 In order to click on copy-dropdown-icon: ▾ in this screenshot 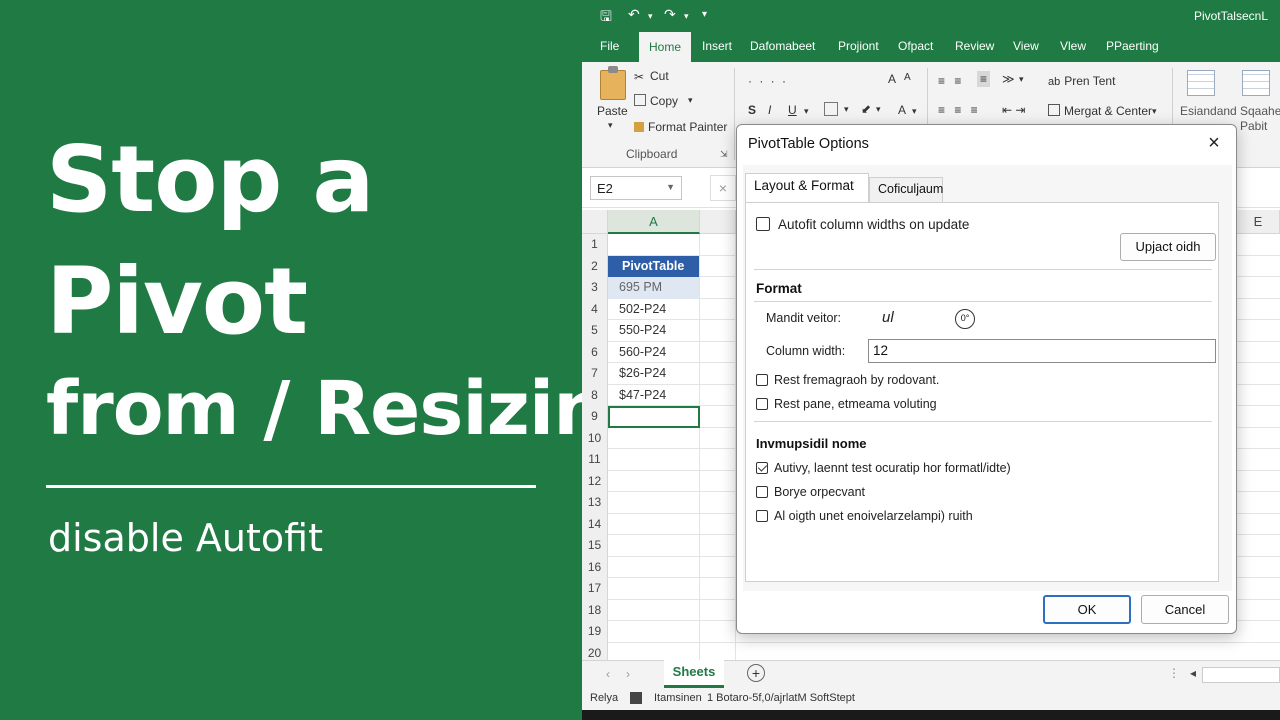, I will do `click(690, 100)`.